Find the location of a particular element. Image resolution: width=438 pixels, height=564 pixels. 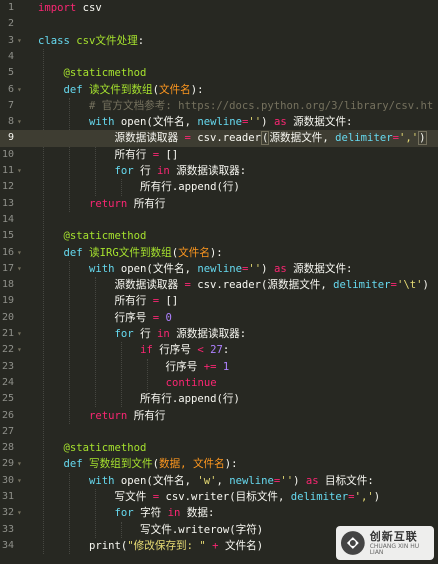

code-line: 28 @staticmethod is located at coordinates (219, 448).